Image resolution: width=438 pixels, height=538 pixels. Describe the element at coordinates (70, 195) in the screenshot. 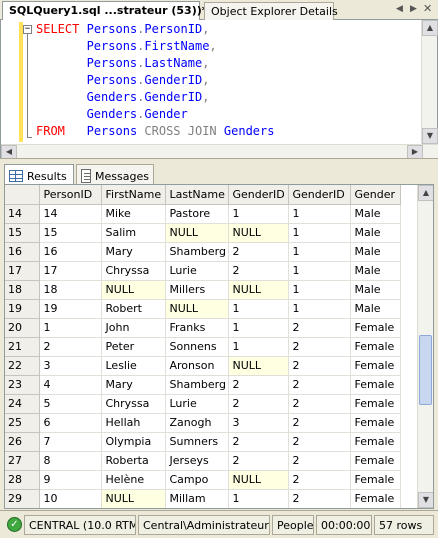

I see `column-header: PersonID` at that location.